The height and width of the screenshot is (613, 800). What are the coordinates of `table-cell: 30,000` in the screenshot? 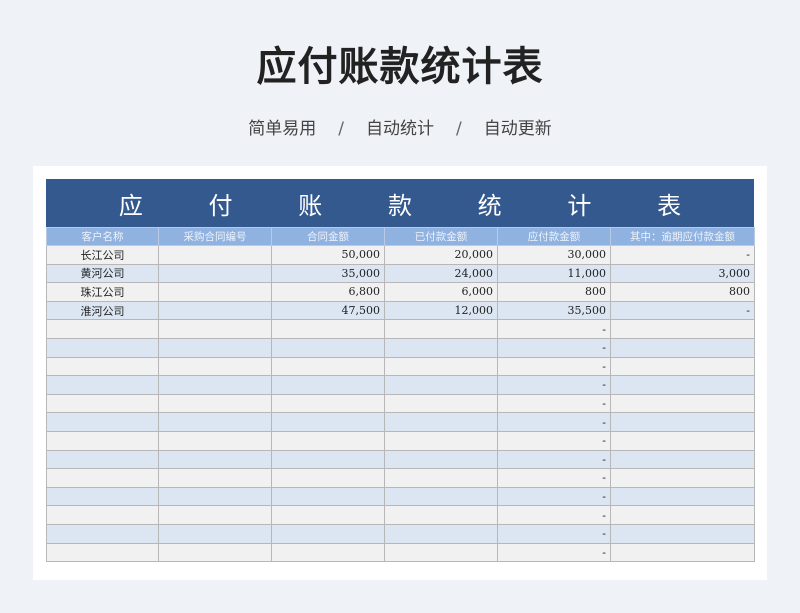 It's located at (554, 255).